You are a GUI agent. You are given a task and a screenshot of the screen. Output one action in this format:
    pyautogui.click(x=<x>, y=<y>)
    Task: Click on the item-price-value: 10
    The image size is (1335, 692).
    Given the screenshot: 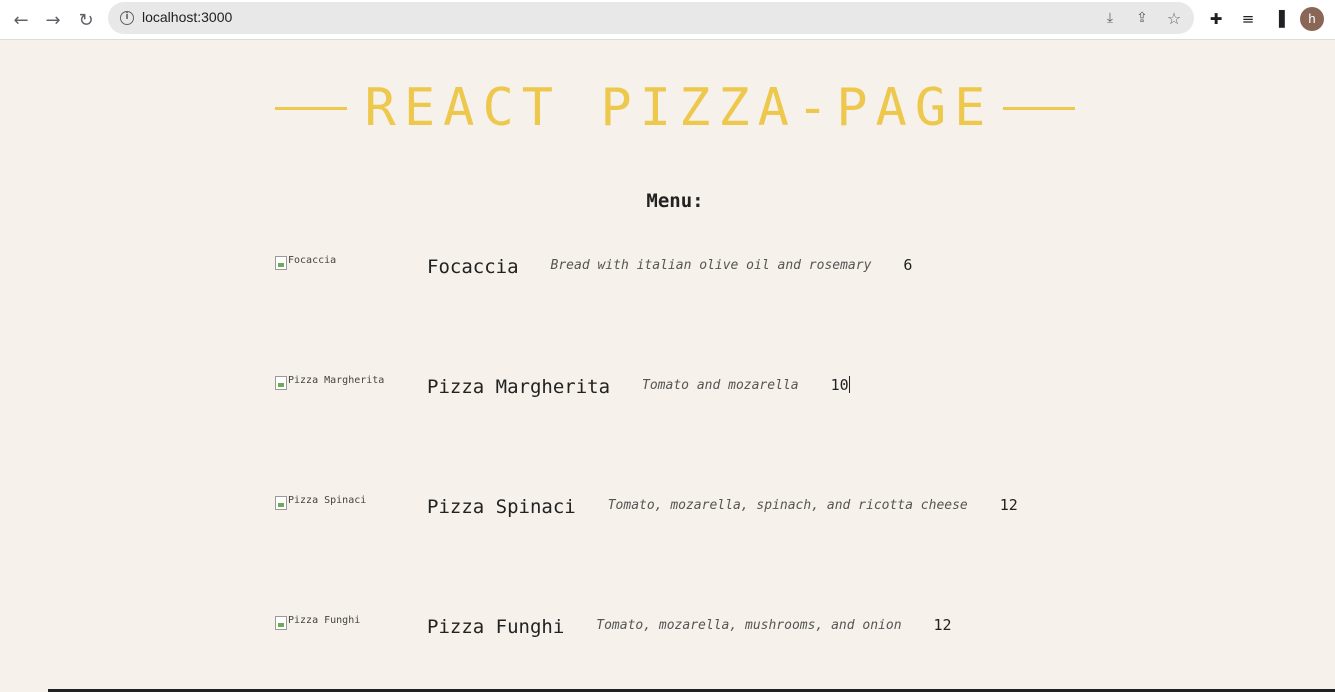 What is the action you would take?
    pyautogui.click(x=839, y=385)
    